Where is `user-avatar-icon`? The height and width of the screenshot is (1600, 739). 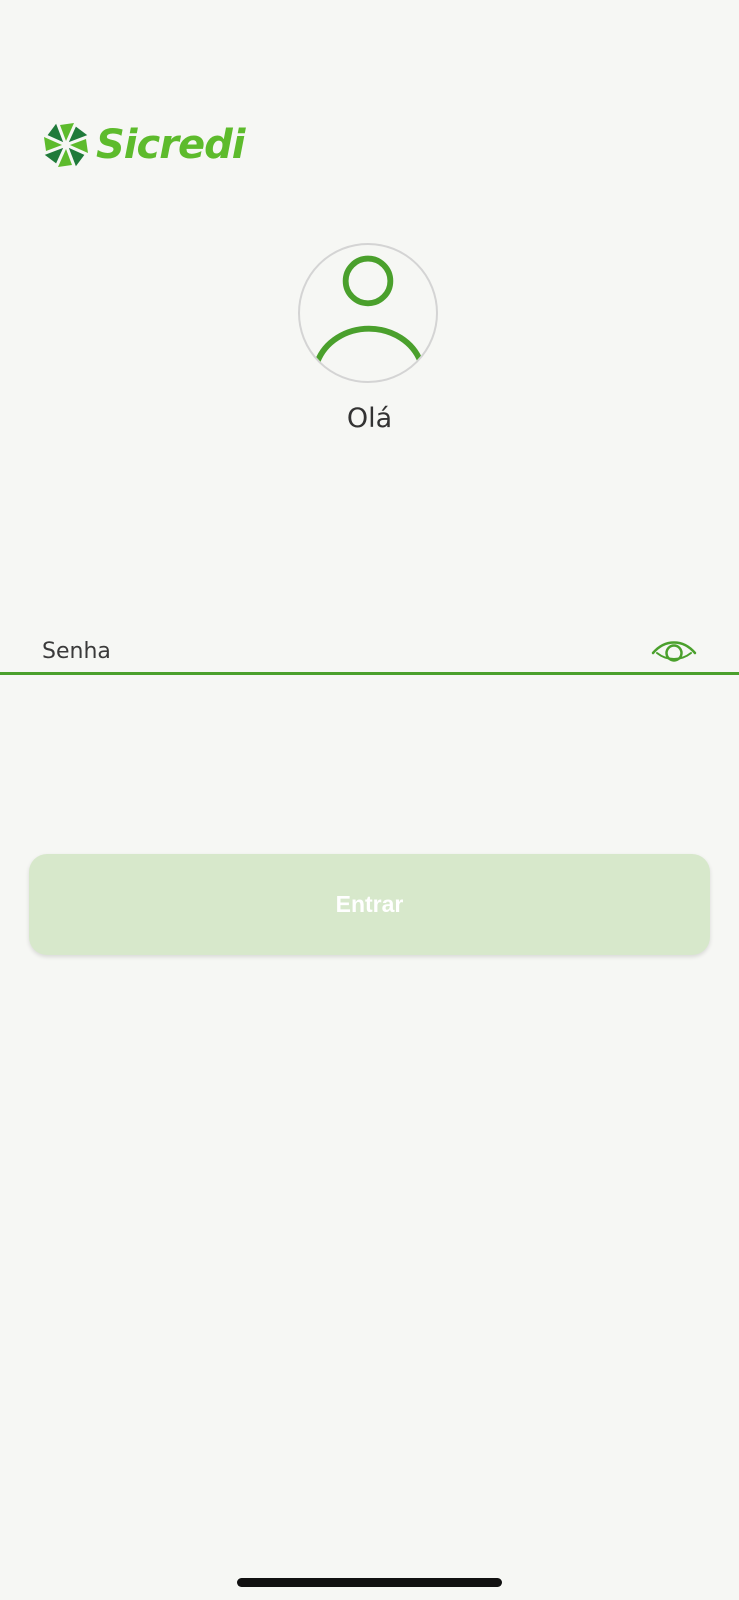
user-avatar-icon is located at coordinates (369, 309).